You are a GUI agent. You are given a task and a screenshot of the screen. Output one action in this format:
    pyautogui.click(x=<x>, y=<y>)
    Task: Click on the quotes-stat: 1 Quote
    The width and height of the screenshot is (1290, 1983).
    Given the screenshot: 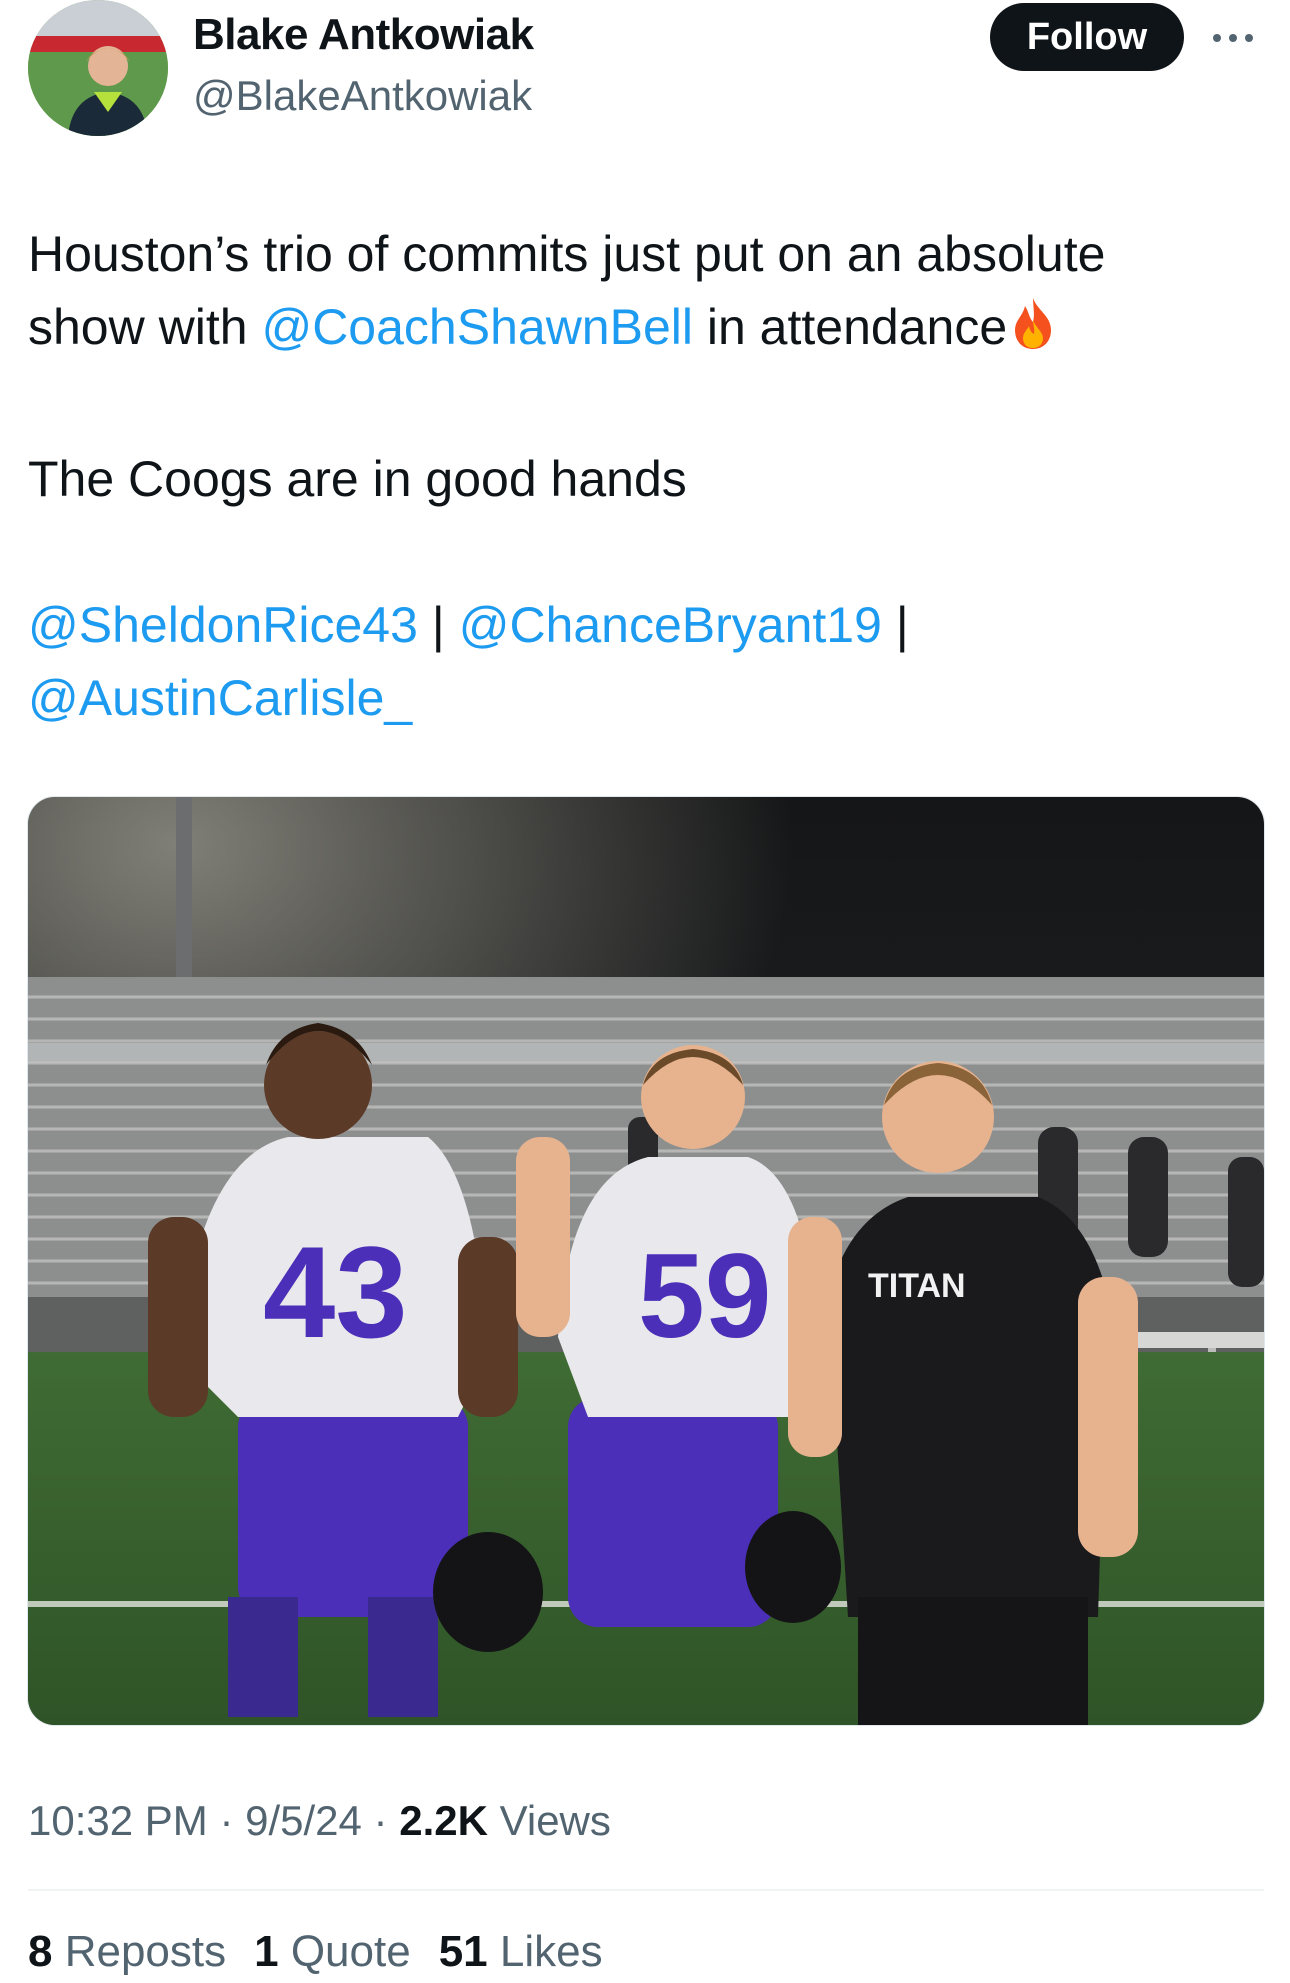 What is the action you would take?
    pyautogui.click(x=332, y=1952)
    